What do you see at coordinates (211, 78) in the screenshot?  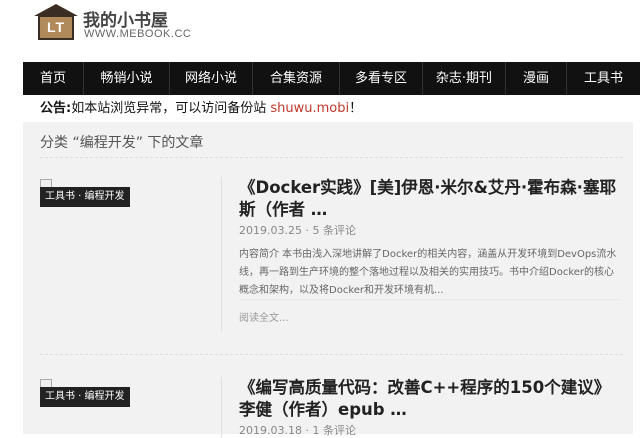 I see `nav-item-web-novels: 网络小说` at bounding box center [211, 78].